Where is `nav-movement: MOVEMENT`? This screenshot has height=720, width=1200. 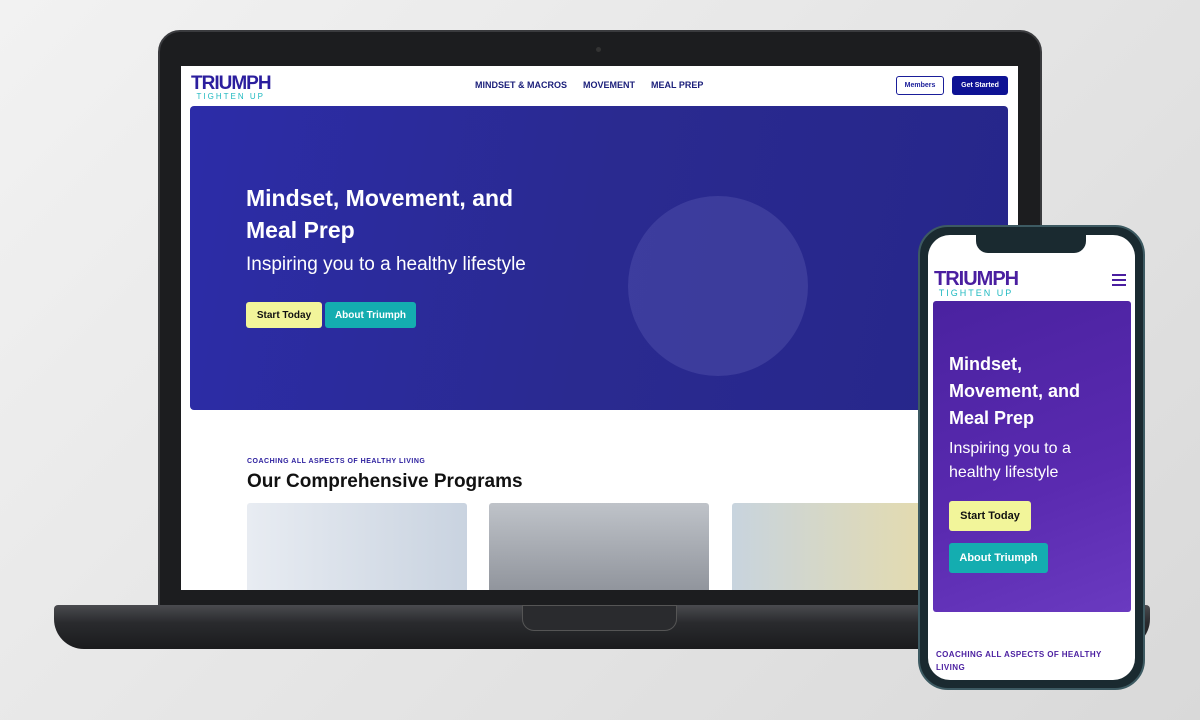
nav-movement: MOVEMENT is located at coordinates (609, 85).